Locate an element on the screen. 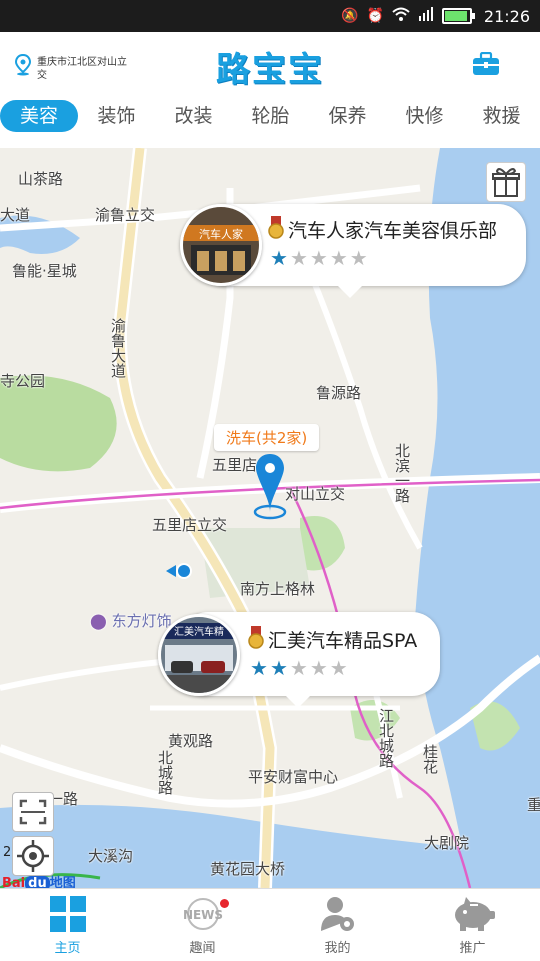 Image resolution: width=540 pixels, height=961 pixels. nav-promote: 推广 is located at coordinates (472, 925).